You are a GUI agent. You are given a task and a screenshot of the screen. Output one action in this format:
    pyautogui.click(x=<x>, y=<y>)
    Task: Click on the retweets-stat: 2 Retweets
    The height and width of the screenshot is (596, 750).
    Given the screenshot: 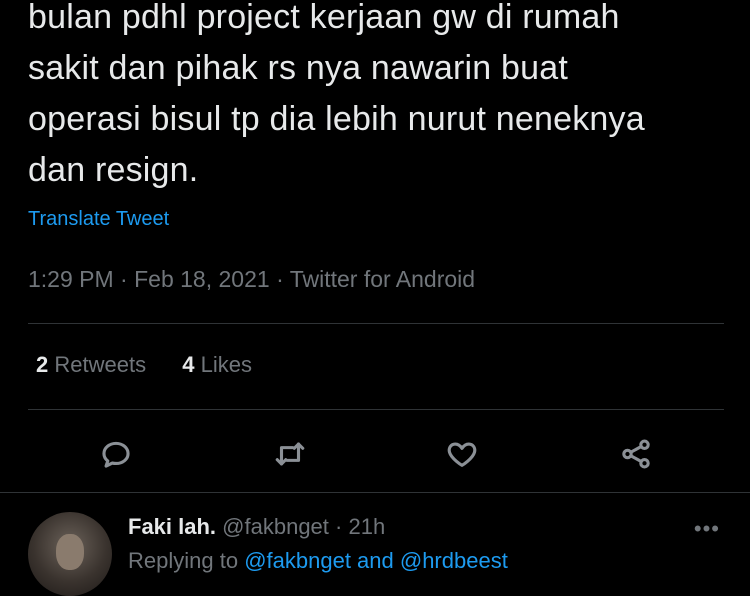 What is the action you would take?
    pyautogui.click(x=91, y=364)
    